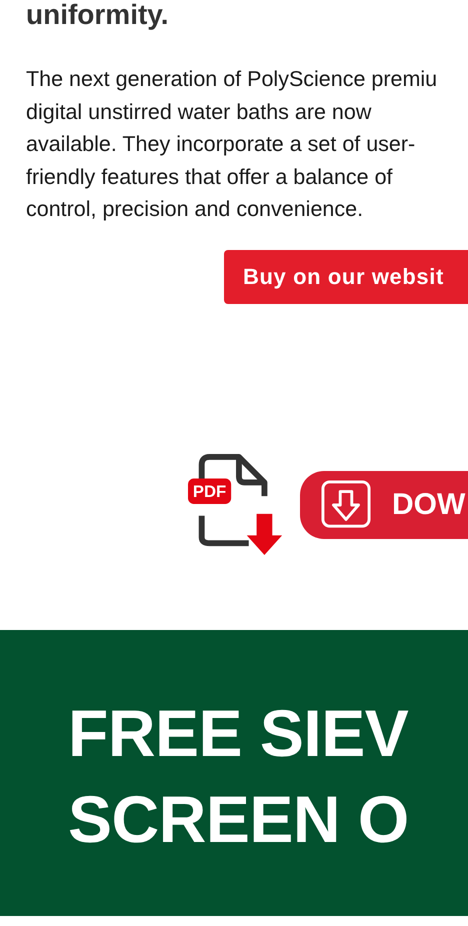 This screenshot has height=926, width=468. I want to click on download-button: DOW, so click(384, 504).